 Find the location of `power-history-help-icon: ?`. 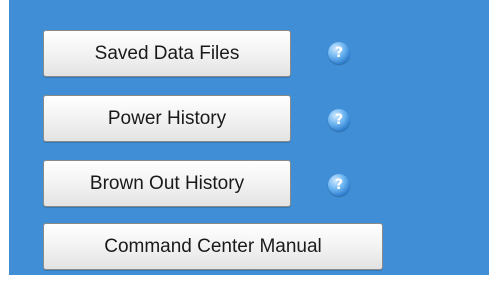

power-history-help-icon: ? is located at coordinates (339, 120).